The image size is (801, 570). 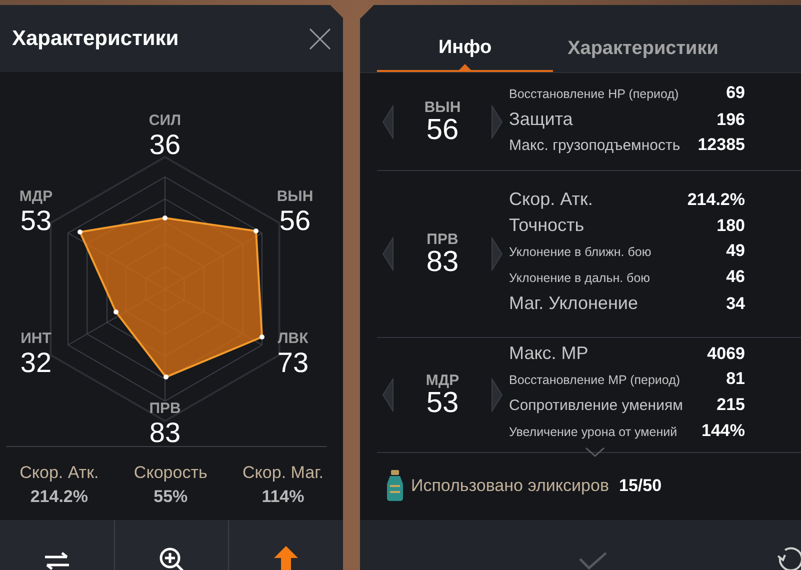 I want to click on attribute-value: 69, so click(x=735, y=92).